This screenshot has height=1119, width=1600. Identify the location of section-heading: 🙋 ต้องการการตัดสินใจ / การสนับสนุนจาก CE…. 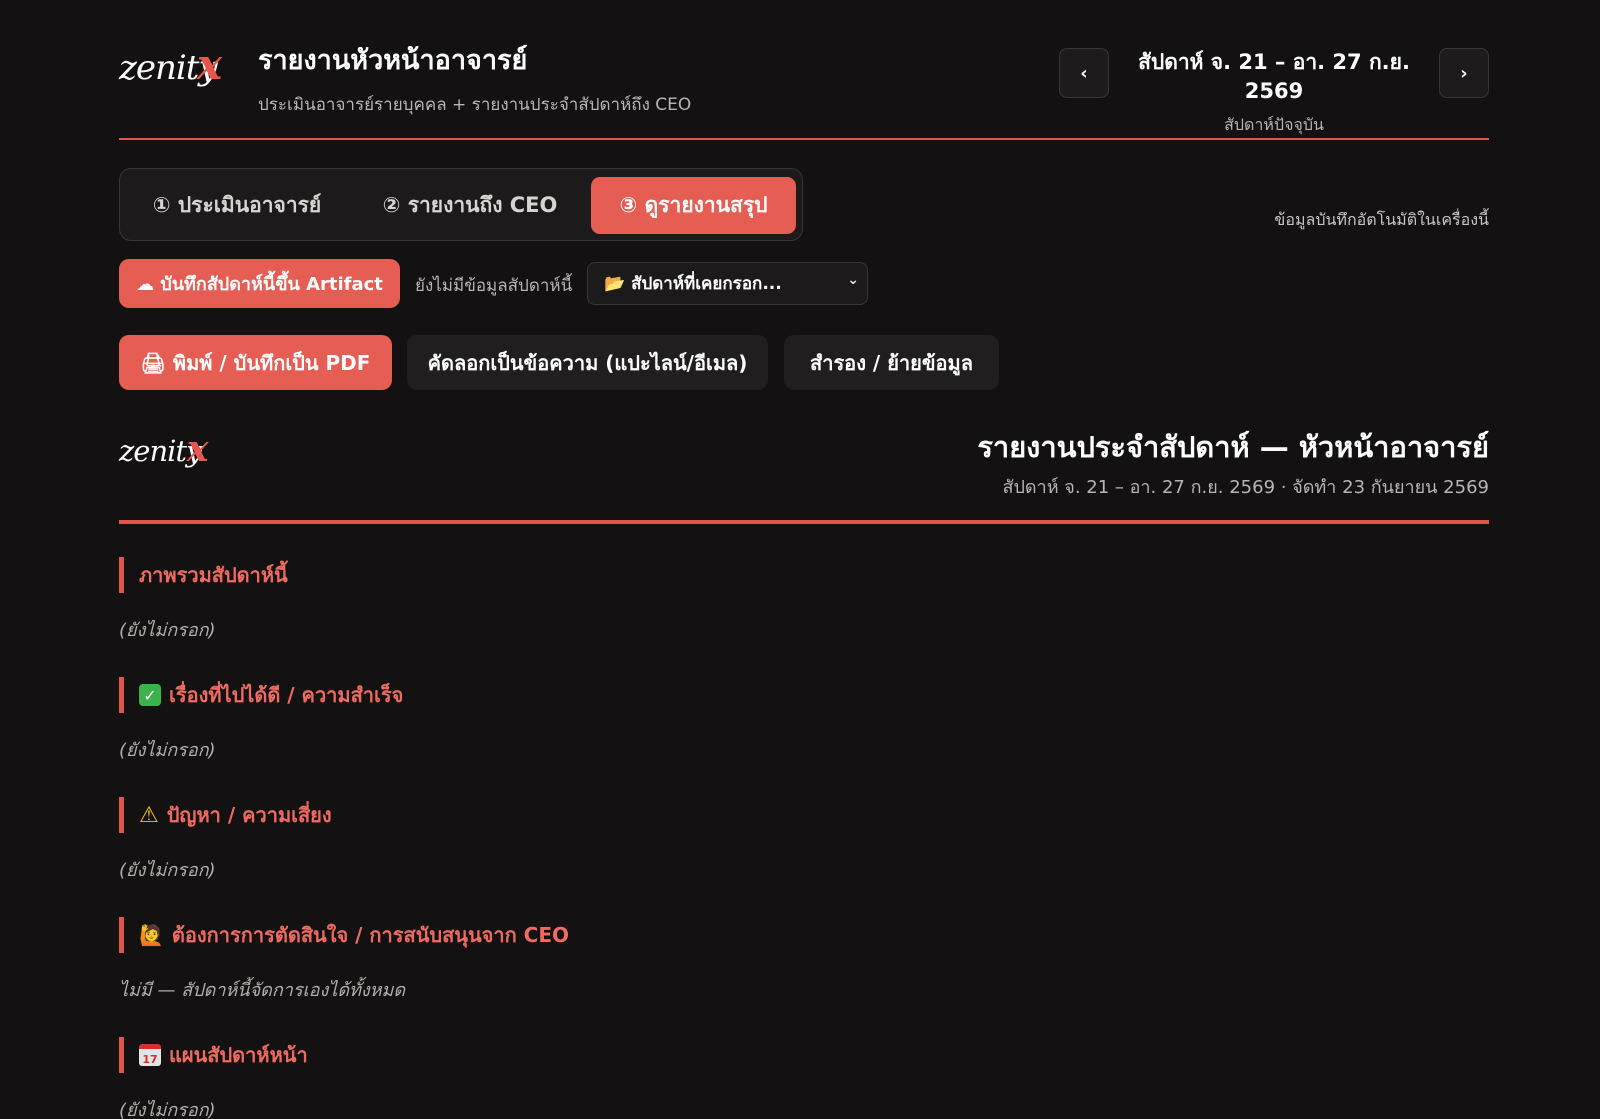
(804, 935).